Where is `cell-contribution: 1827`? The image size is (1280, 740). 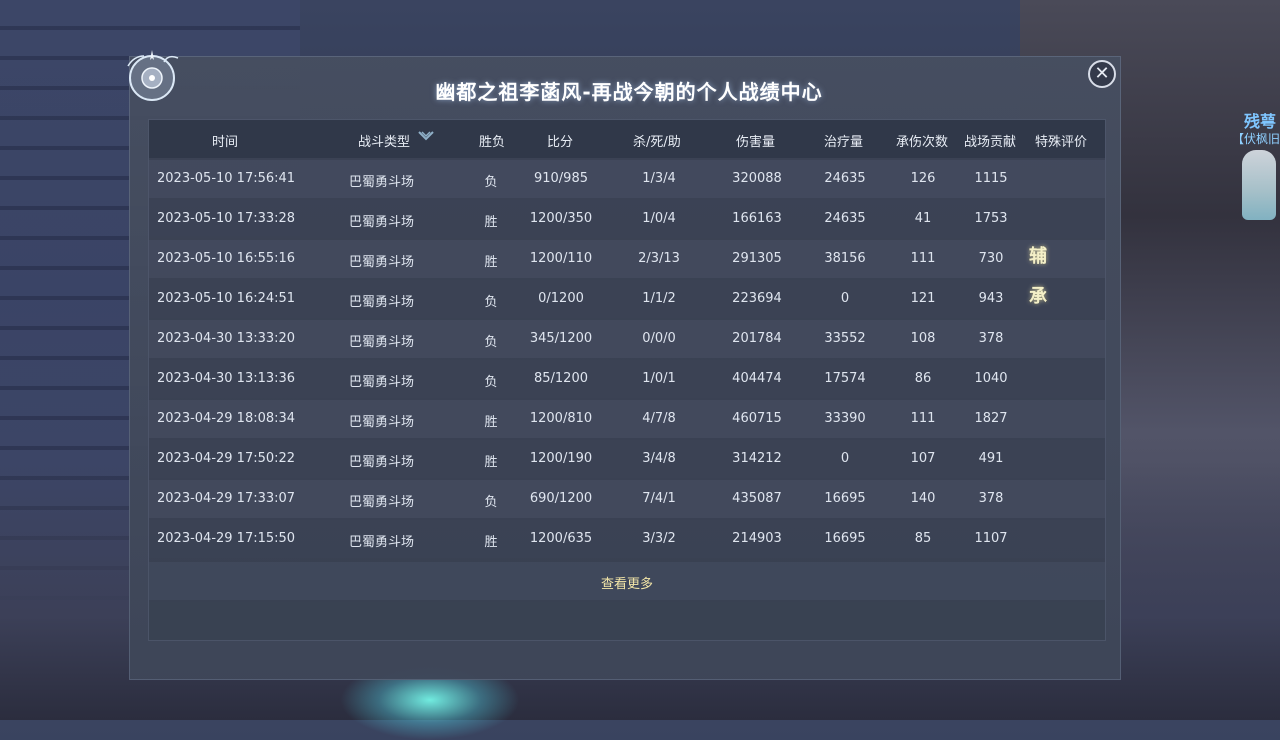 cell-contribution: 1827 is located at coordinates (991, 418).